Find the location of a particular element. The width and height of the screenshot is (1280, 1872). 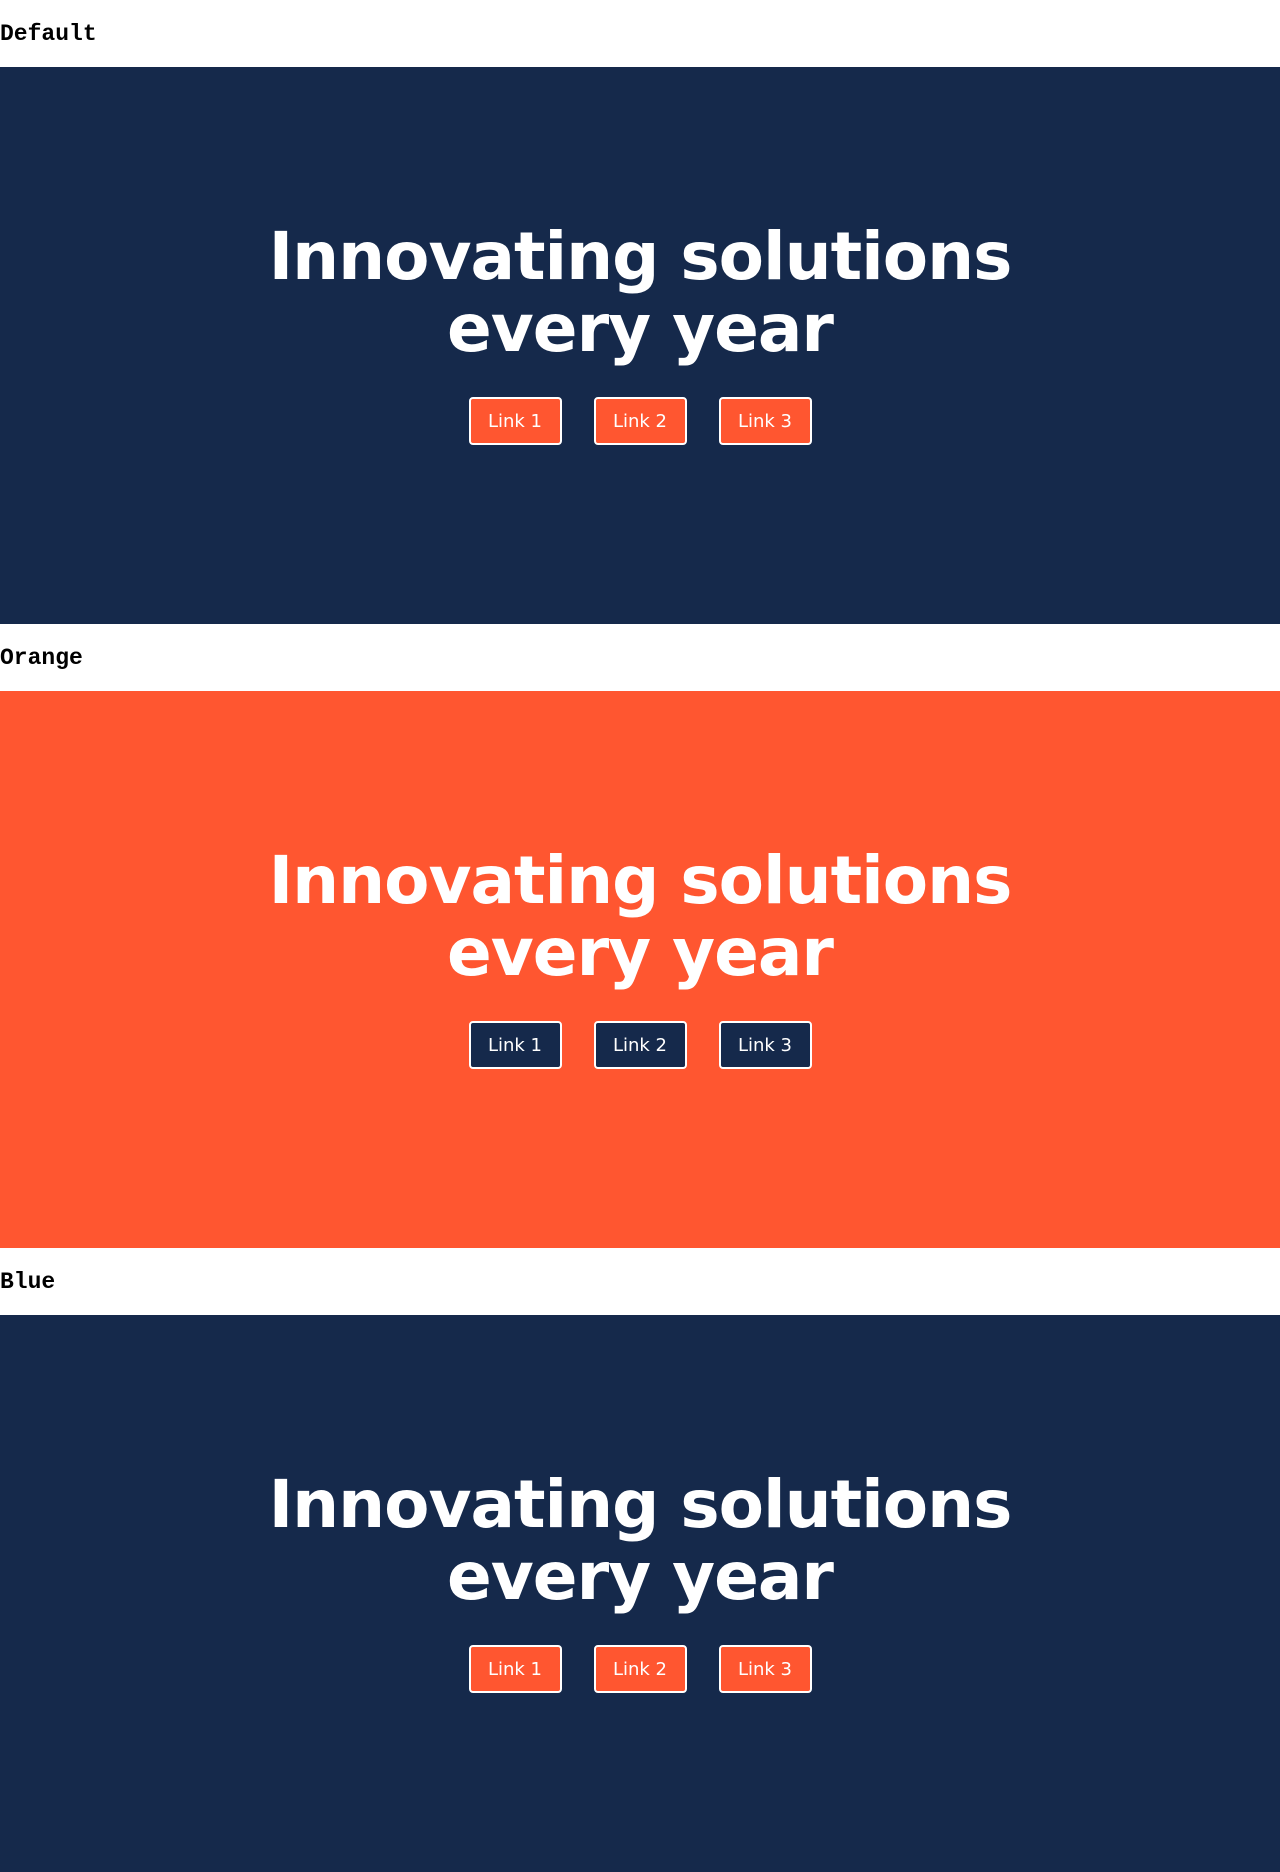

variant-label-default: Default is located at coordinates (48, 33).